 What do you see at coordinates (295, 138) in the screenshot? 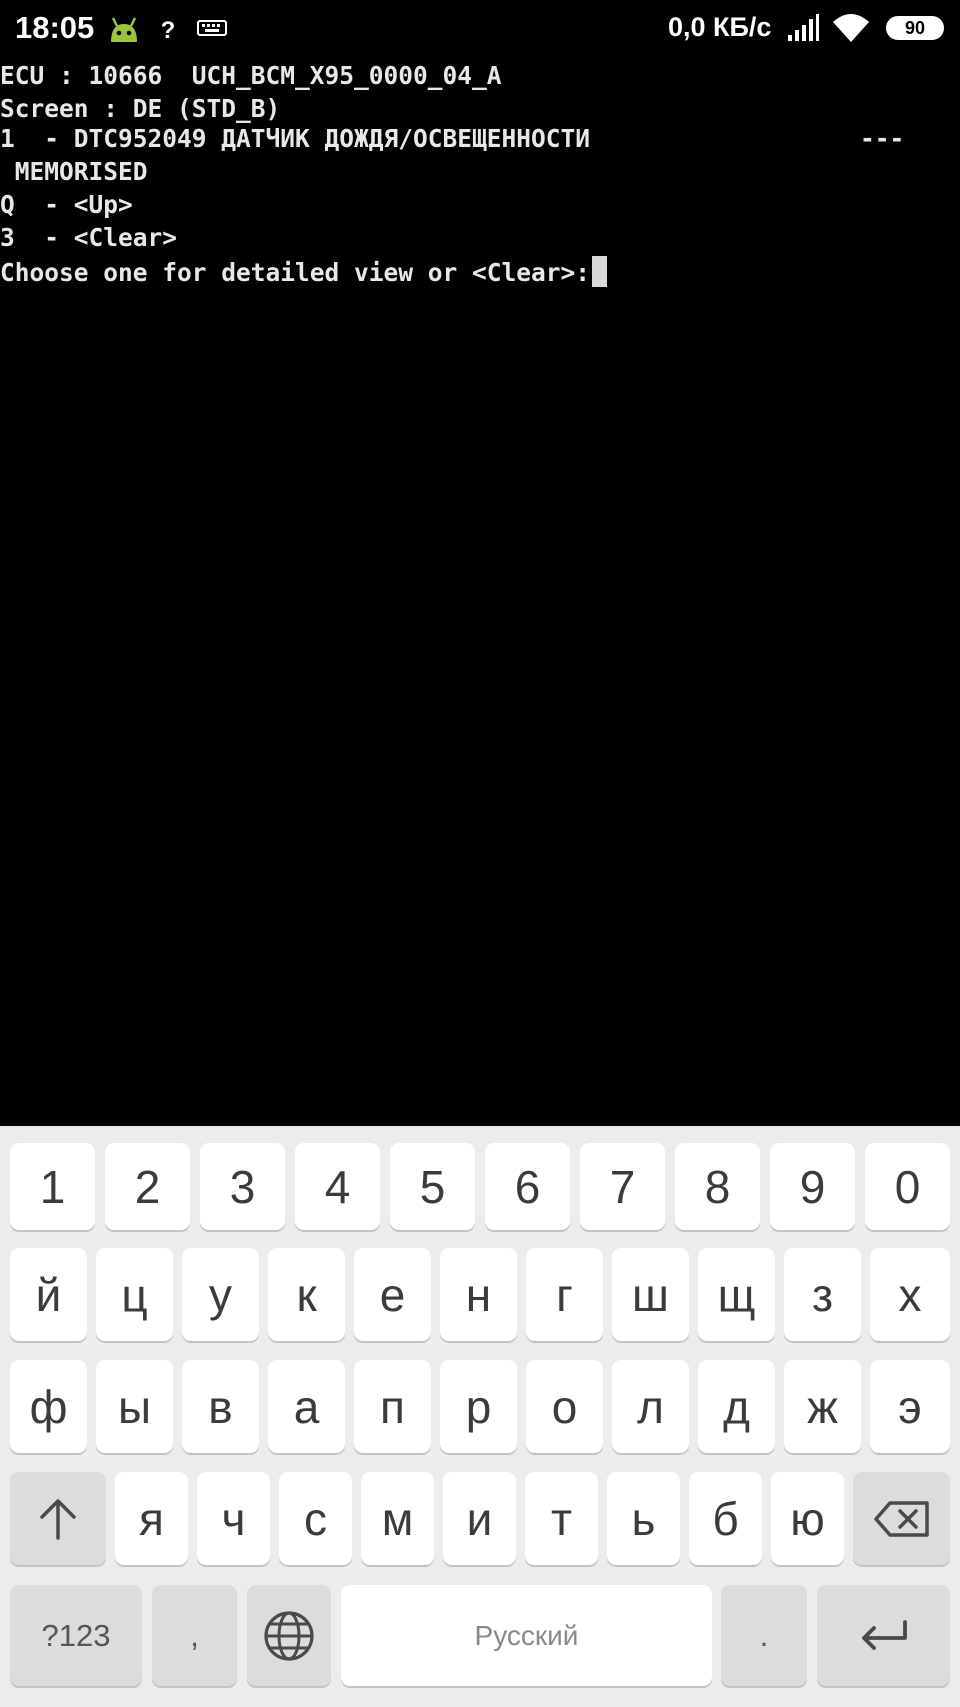
I see `terminal-line-dtc: 1 - DTC952049 ДАТЧИК ДОЖДЯ/ОСВЕЩЕННОСТИ` at bounding box center [295, 138].